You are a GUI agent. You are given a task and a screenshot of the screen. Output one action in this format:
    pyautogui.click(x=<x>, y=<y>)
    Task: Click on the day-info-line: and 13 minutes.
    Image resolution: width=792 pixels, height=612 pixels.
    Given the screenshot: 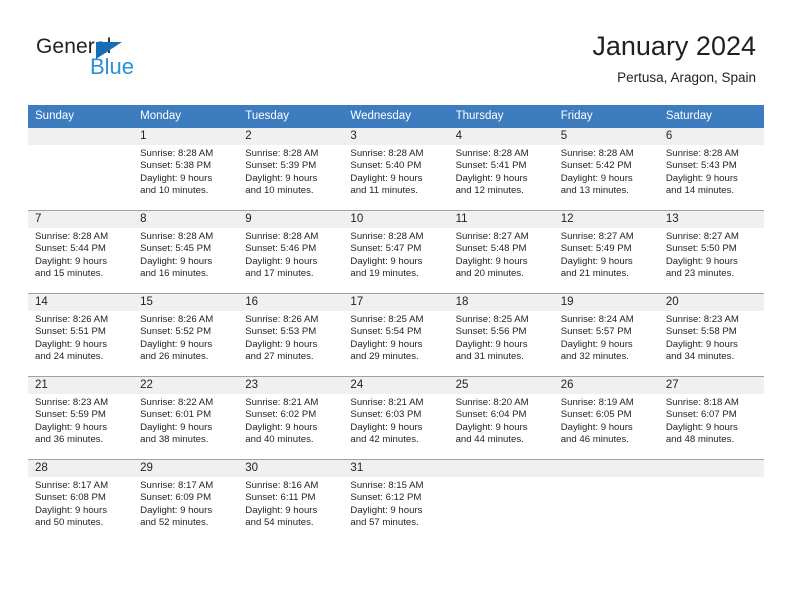 What is the action you would take?
    pyautogui.click(x=594, y=191)
    